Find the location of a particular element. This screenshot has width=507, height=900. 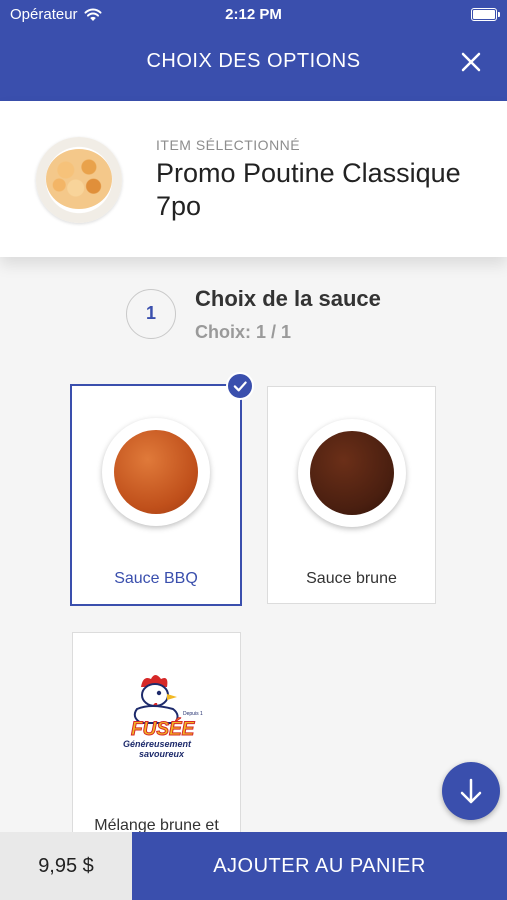

step-choice-count: Choix: 1 / 1 is located at coordinates (243, 332).